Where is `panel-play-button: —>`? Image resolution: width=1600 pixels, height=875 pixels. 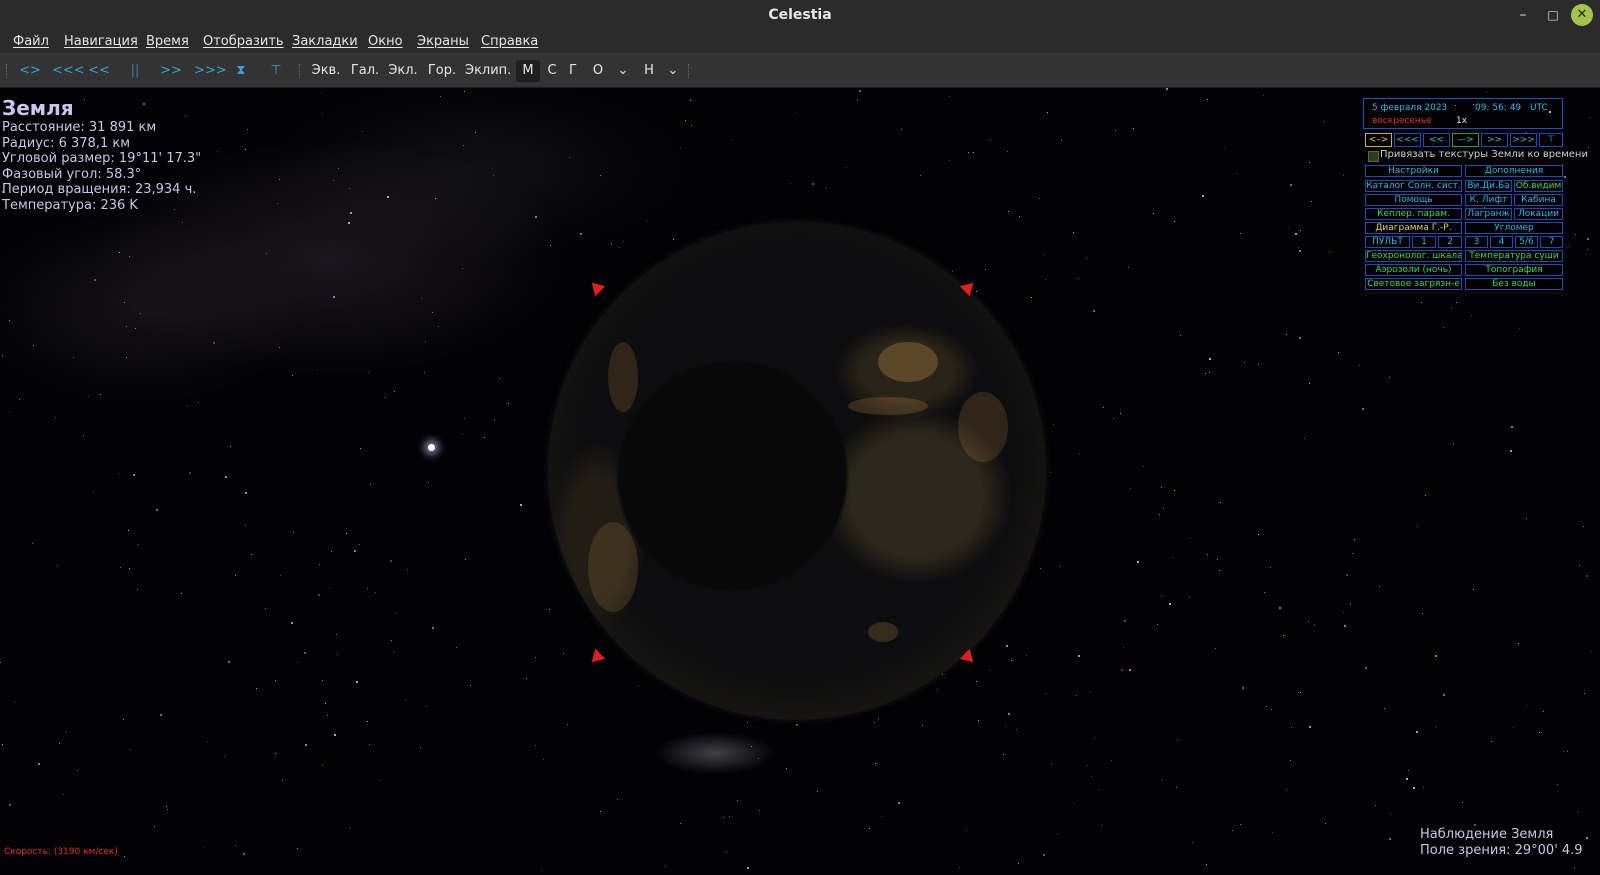
panel-play-button: —> is located at coordinates (1465, 140).